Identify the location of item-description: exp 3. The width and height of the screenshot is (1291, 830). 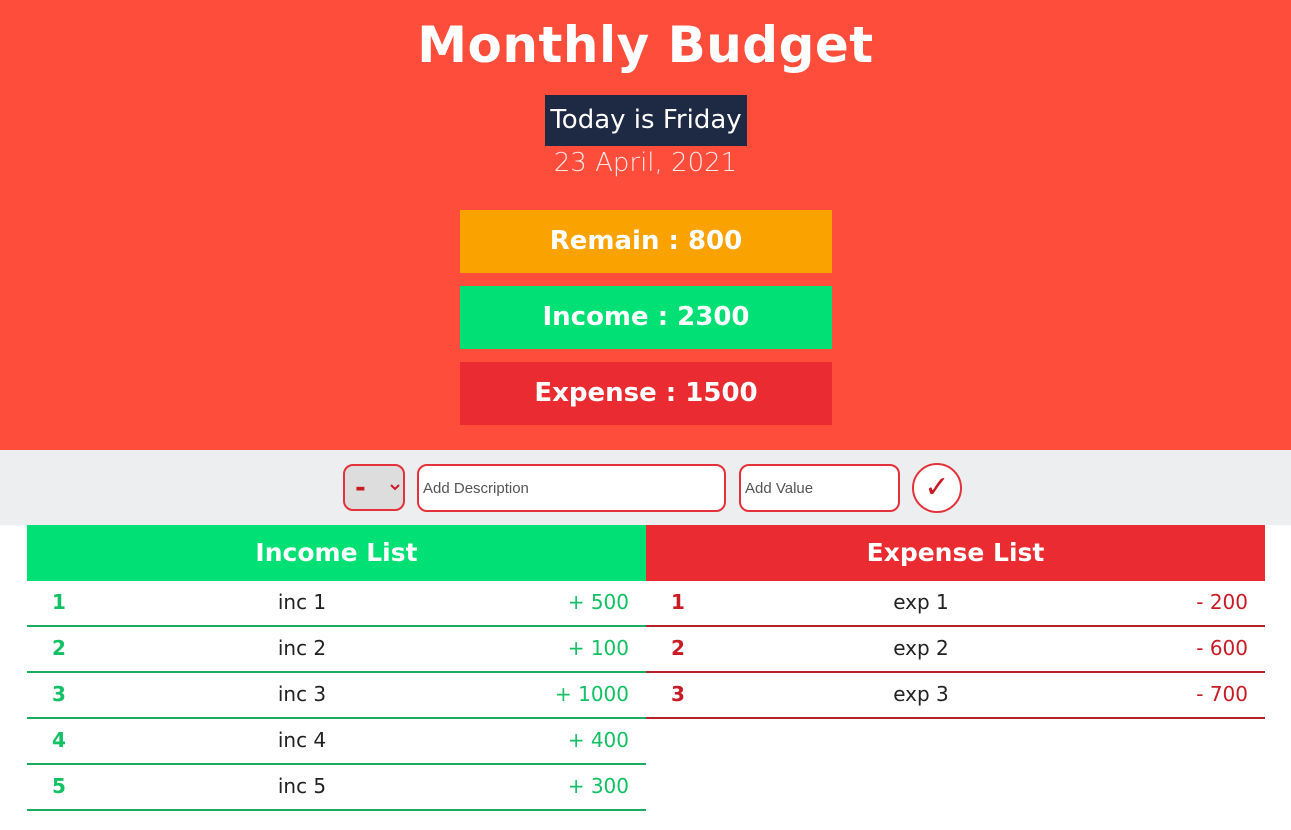
(921, 694).